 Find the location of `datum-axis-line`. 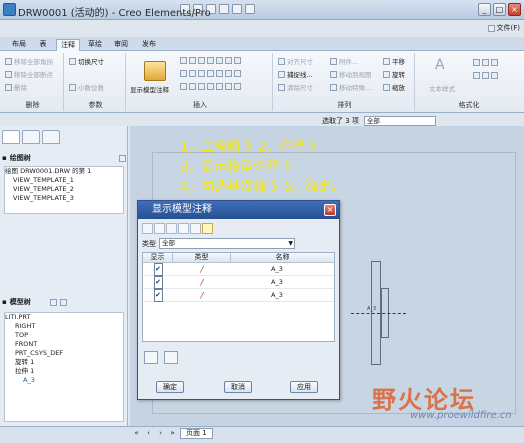

datum-axis-line is located at coordinates (378, 313).